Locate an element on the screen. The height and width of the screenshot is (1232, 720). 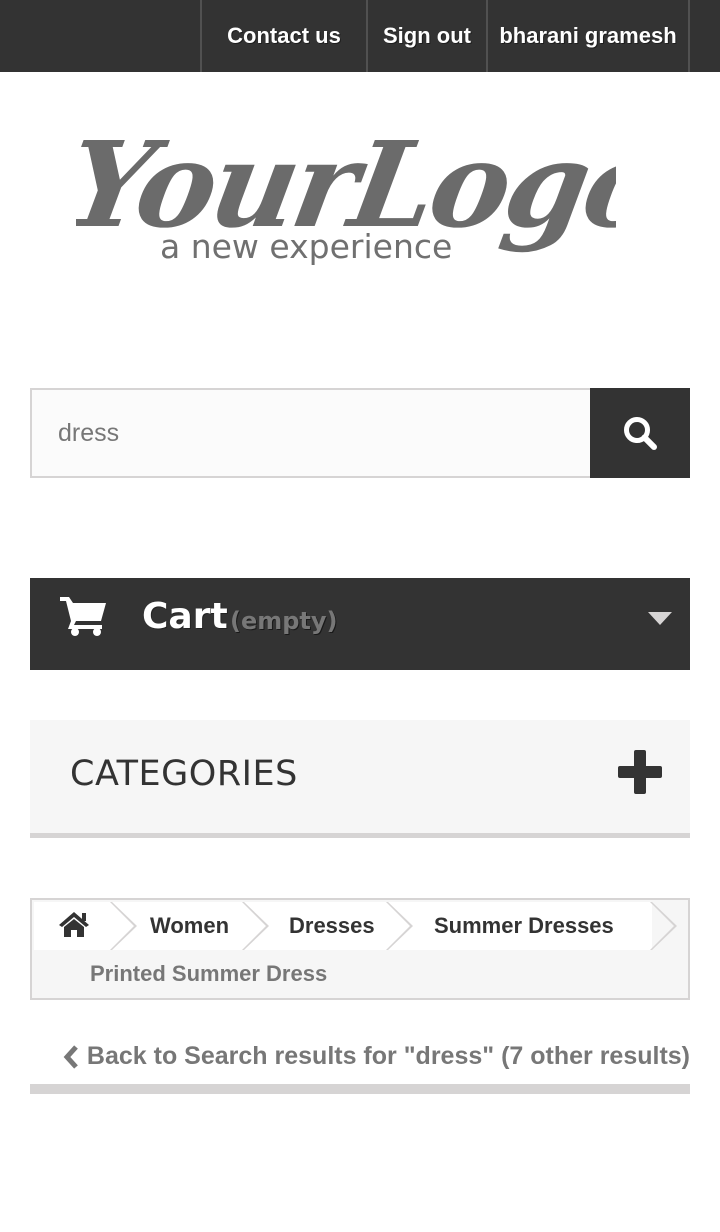
chevron-down-icon is located at coordinates (660, 619).